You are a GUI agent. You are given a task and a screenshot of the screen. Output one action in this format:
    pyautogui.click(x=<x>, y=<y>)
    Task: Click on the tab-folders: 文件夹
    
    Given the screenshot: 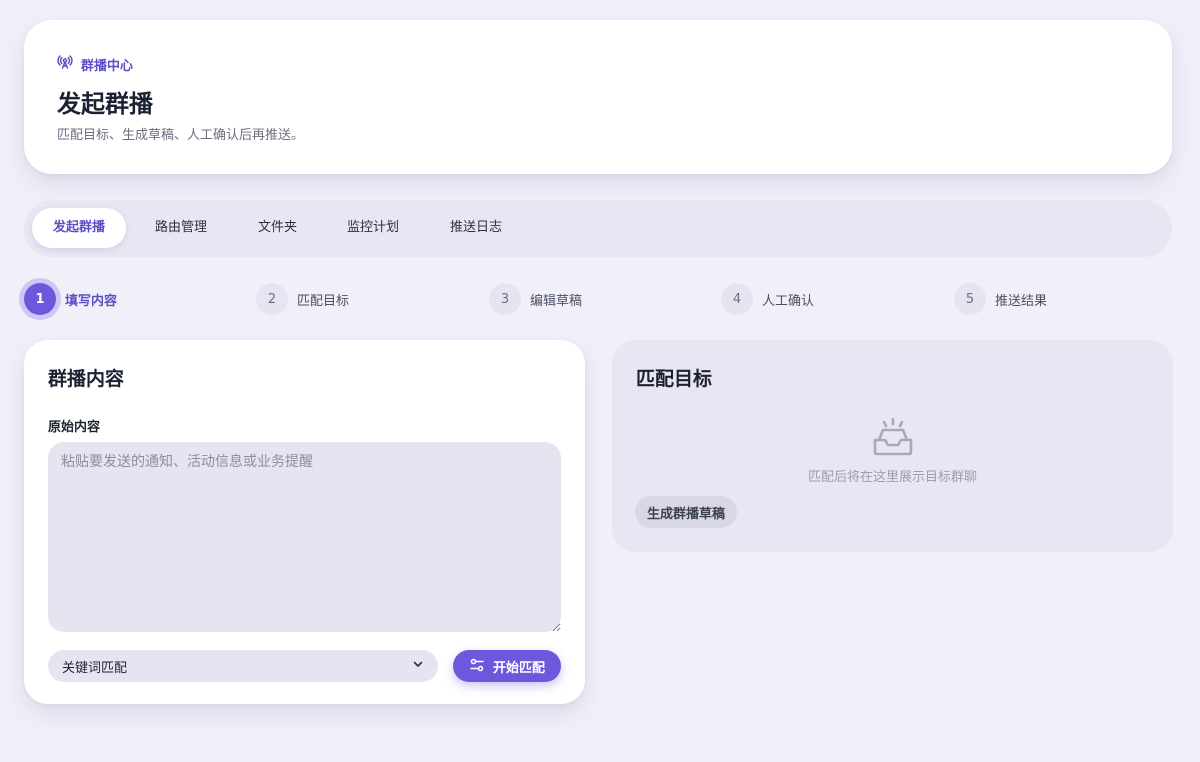 What is the action you would take?
    pyautogui.click(x=277, y=228)
    